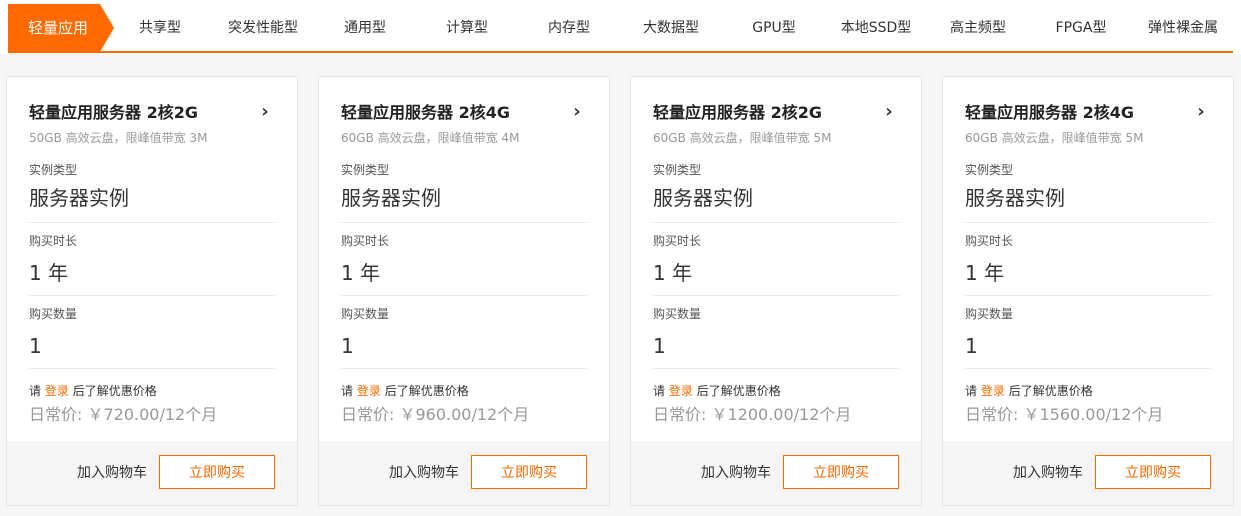 This screenshot has height=516, width=1241. I want to click on regular-price: 日常价: ￥960.00/12个月, so click(435, 414).